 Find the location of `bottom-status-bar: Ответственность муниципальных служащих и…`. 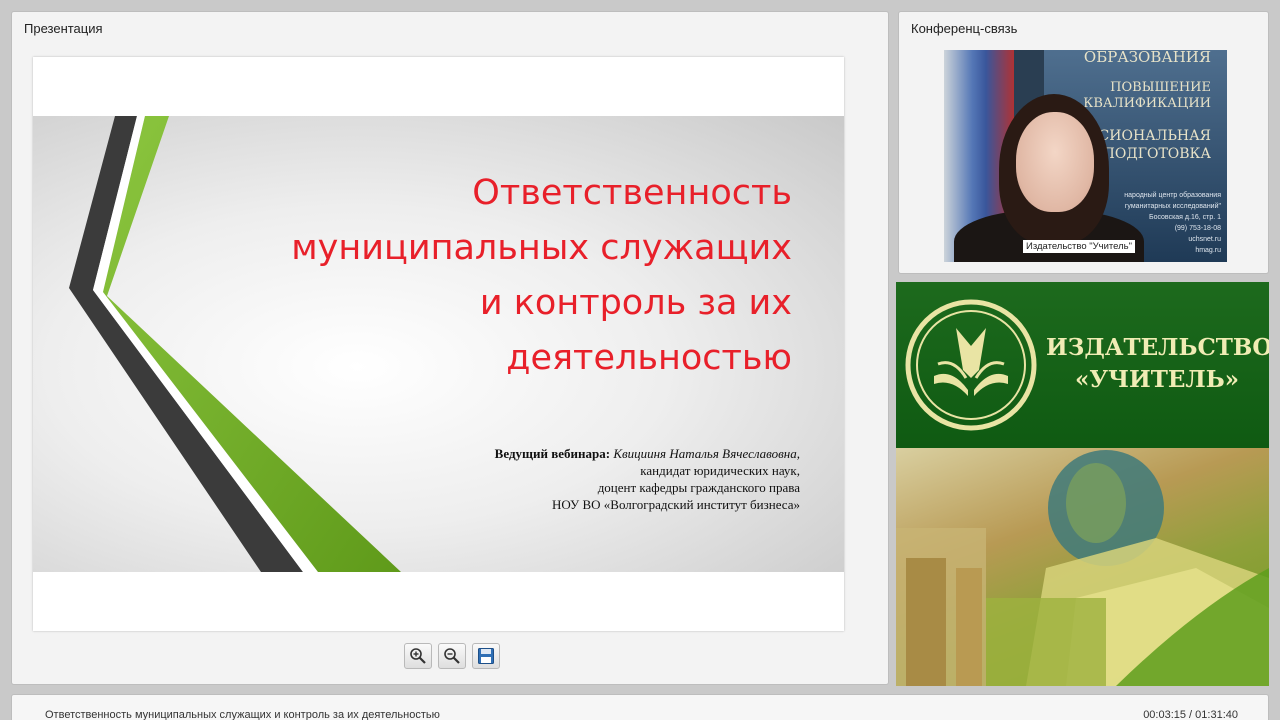

bottom-status-bar: Ответственность муниципальных служащих и… is located at coordinates (640, 707).